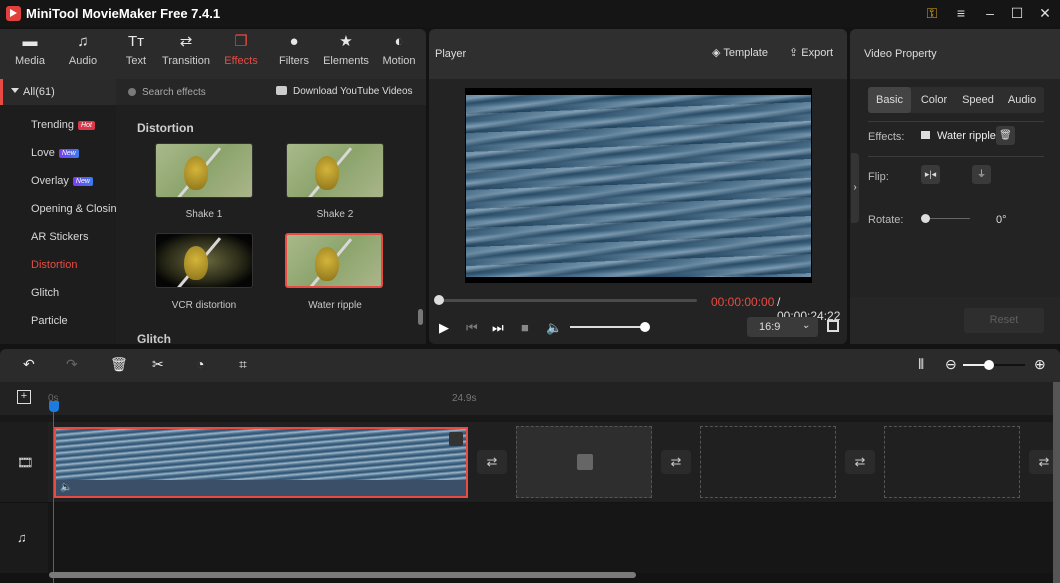  Describe the element at coordinates (30, 54) in the screenshot. I see `tab-media: ▬ Media` at that location.